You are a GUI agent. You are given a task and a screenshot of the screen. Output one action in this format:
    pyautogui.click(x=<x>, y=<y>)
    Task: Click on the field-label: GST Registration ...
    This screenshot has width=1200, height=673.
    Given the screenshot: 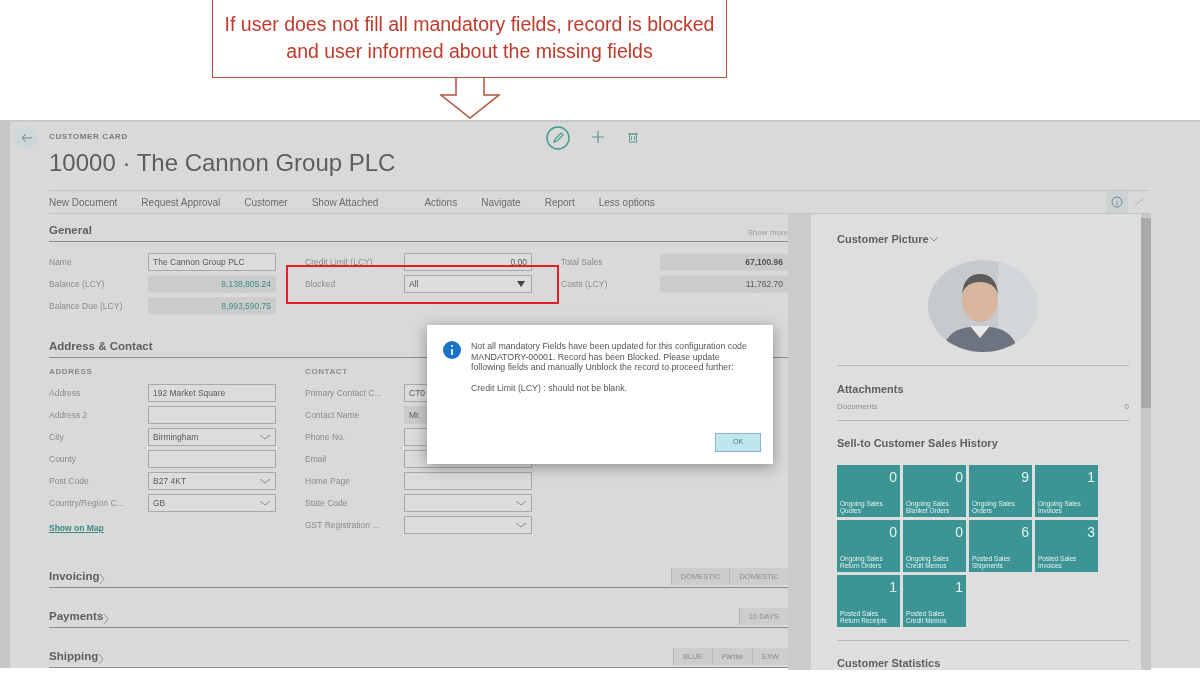 What is the action you would take?
    pyautogui.click(x=343, y=525)
    